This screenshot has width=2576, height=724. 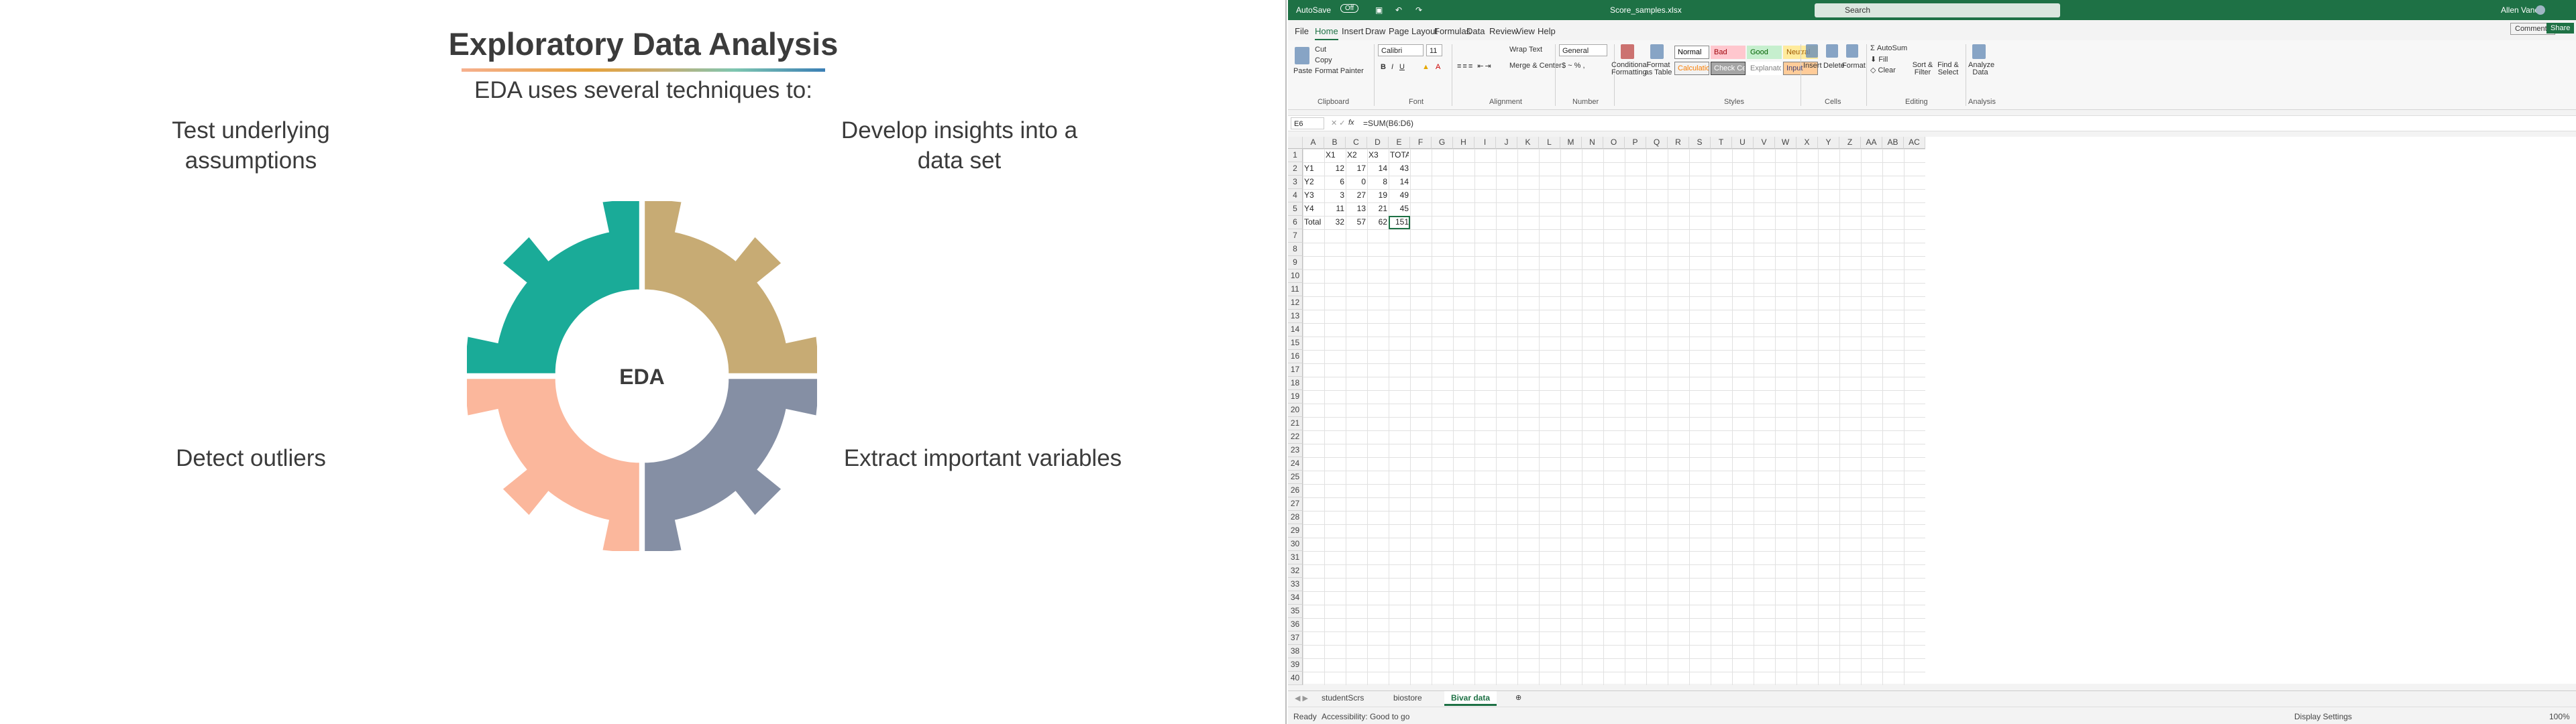 What do you see at coordinates (1365, 717) in the screenshot?
I see `accessibility-status: Accessibility: Good to go` at bounding box center [1365, 717].